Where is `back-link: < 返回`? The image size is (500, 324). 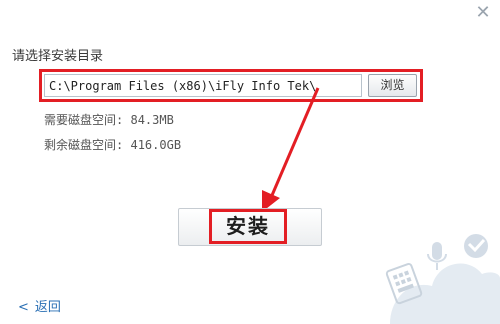 back-link: < 返回 is located at coordinates (39, 305).